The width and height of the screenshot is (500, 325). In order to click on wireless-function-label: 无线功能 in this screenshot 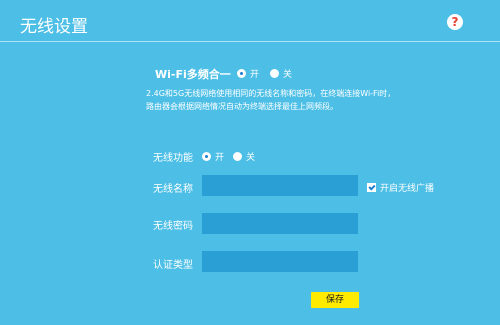, I will do `click(173, 158)`.